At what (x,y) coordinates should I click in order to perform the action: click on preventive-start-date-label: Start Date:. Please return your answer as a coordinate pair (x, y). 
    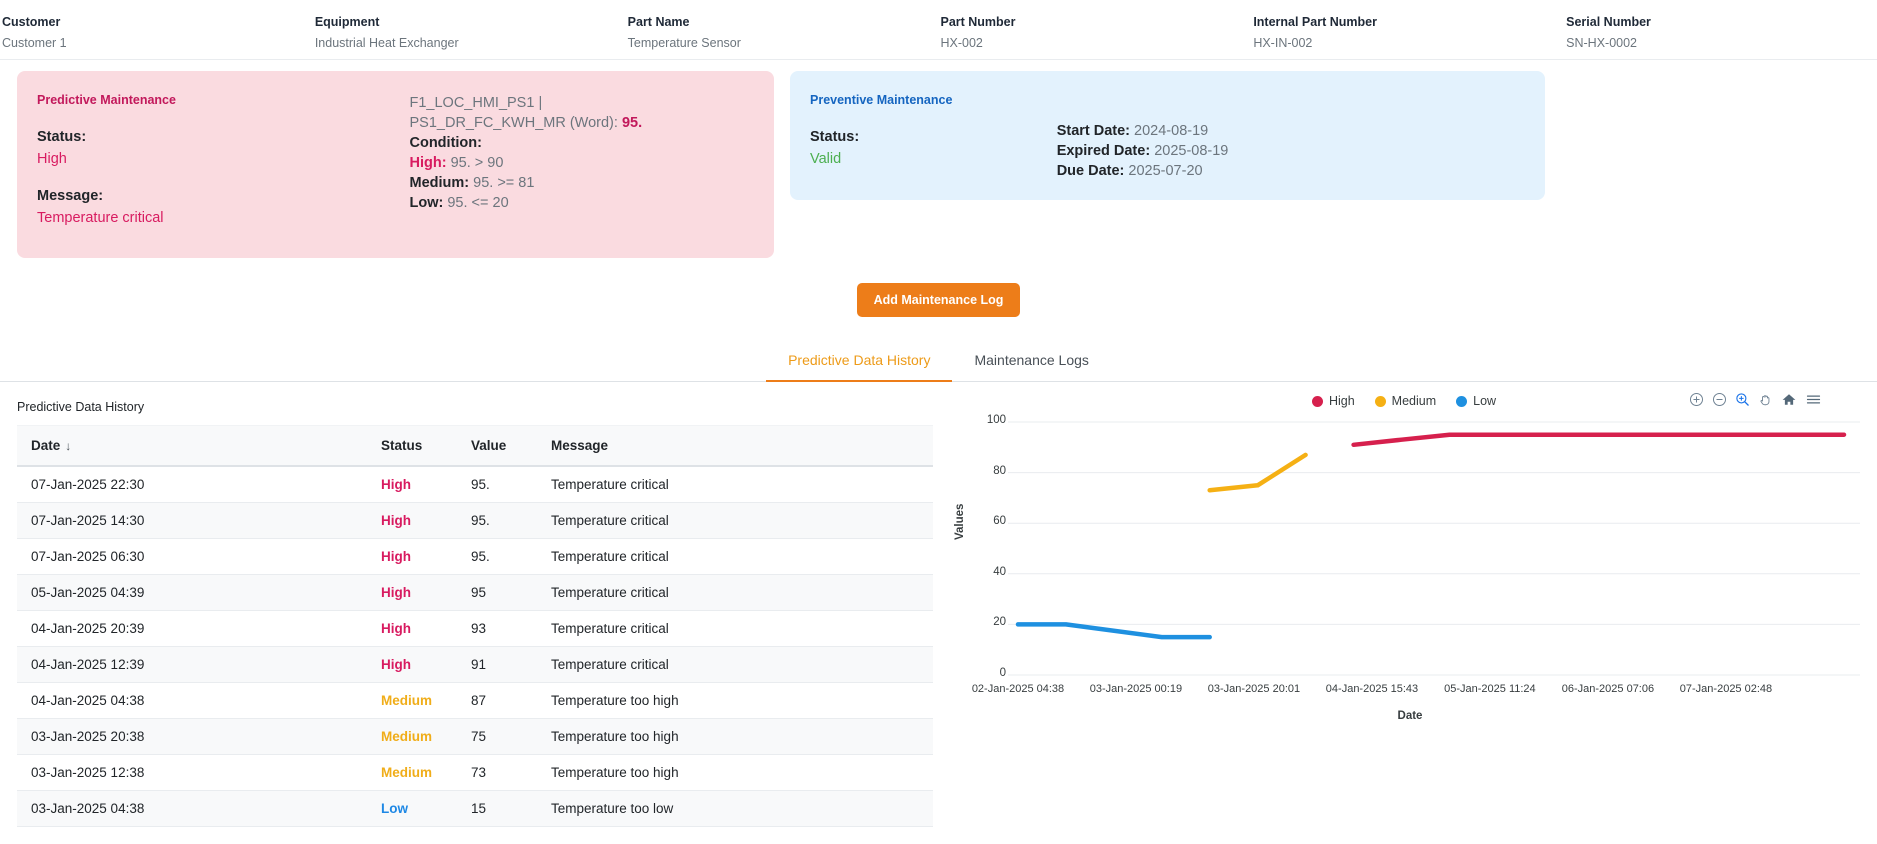
    Looking at the image, I should click on (1093, 131).